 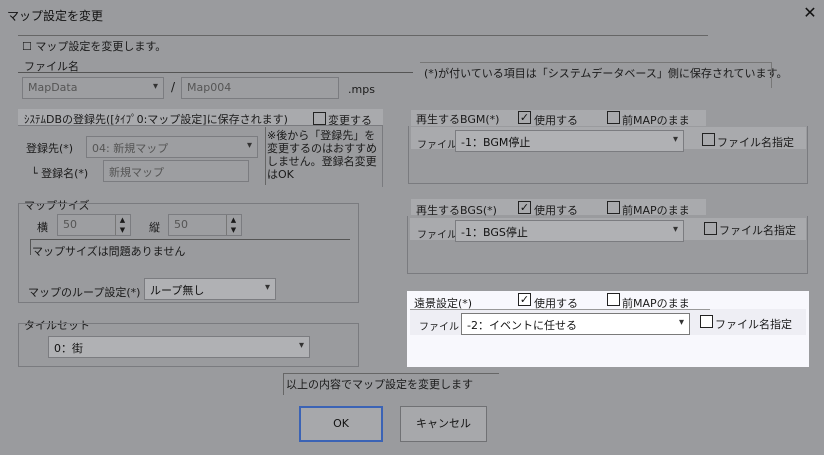 I want to click on cancel-button: キャンセル, so click(x=443, y=424).